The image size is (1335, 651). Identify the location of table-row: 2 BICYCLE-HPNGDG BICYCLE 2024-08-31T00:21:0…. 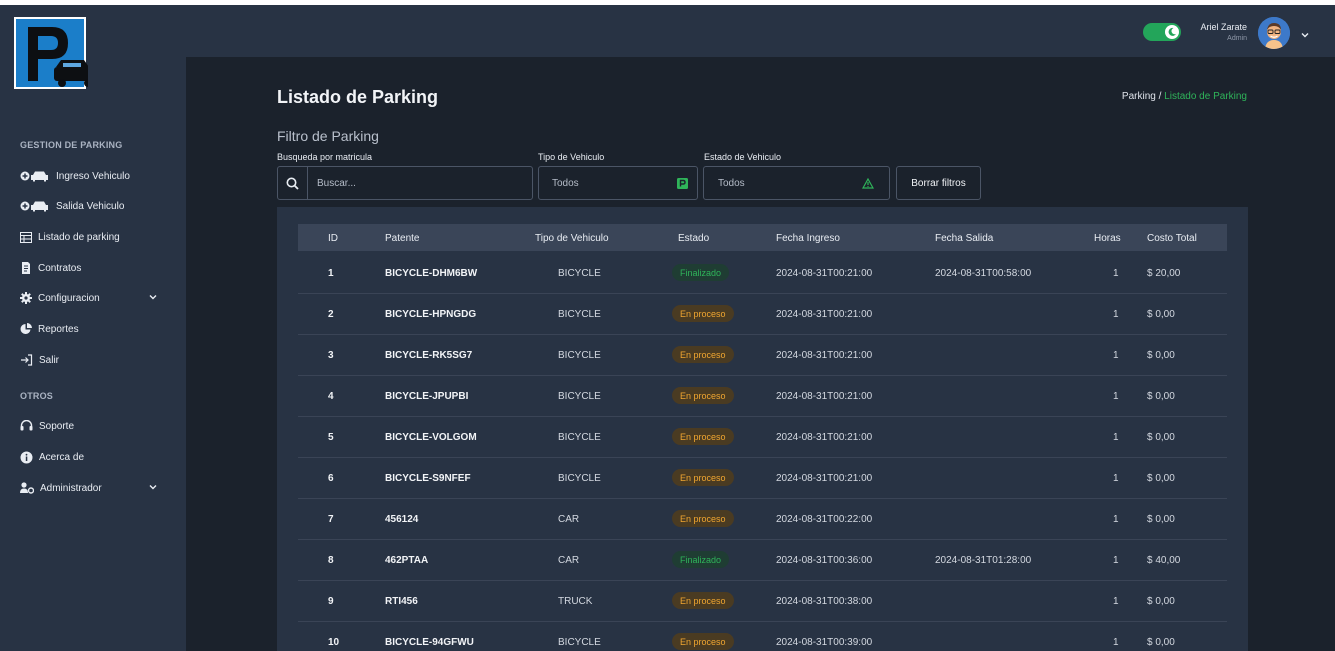
(762, 314).